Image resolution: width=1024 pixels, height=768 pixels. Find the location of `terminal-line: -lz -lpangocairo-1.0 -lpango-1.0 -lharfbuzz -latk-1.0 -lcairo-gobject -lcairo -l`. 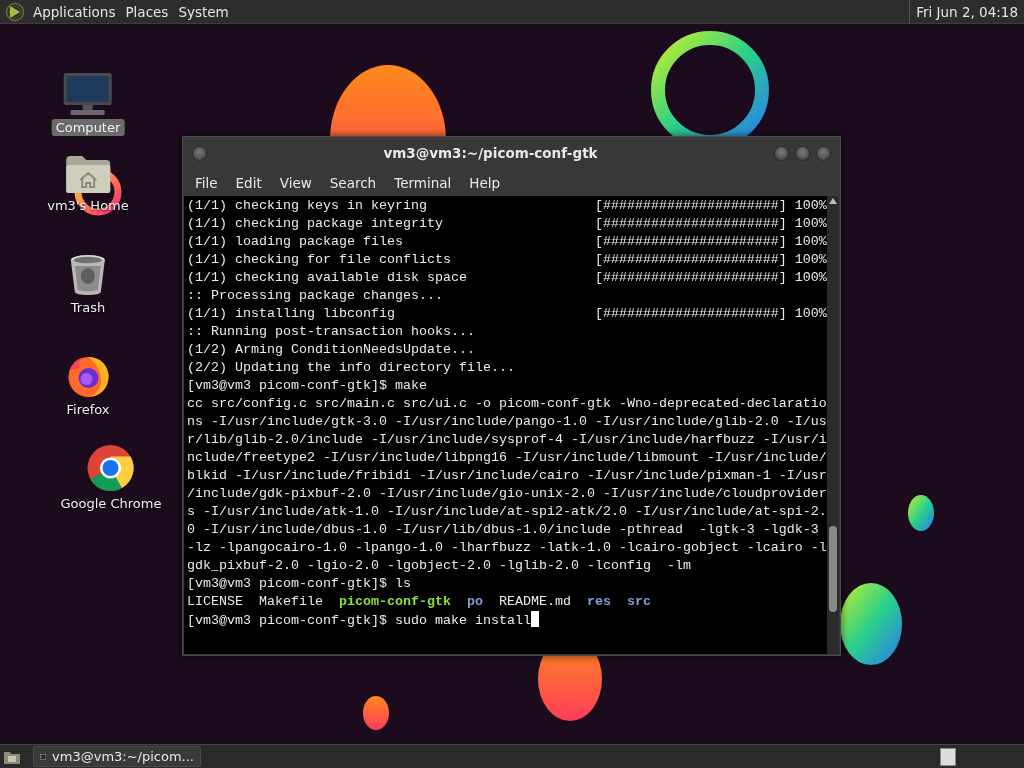

terminal-line: -lz -lpangocairo-1.0 -lpango-1.0 -lharfbuzz -latk-1.0 -lcairo-gobject -lcairo -l is located at coordinates (507, 547).